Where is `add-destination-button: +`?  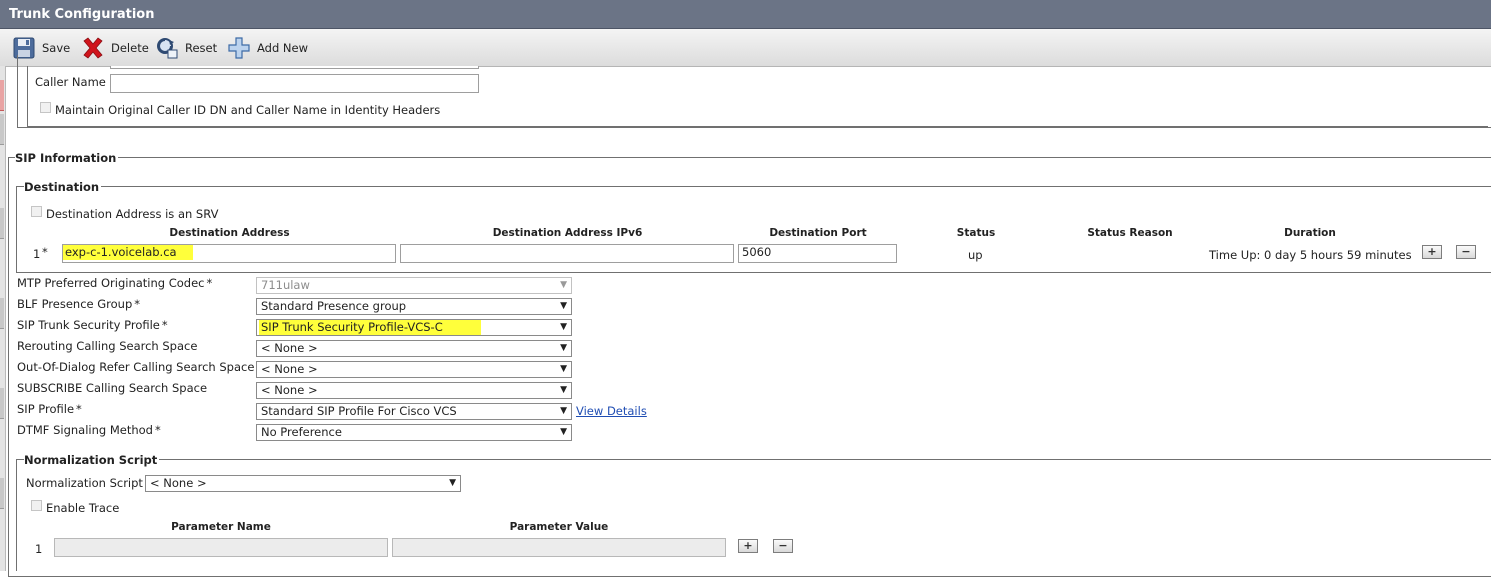
add-destination-button: + is located at coordinates (1432, 252).